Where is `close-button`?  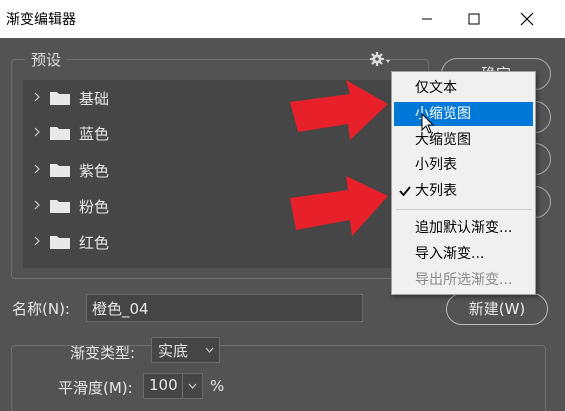 close-button is located at coordinates (527, 19).